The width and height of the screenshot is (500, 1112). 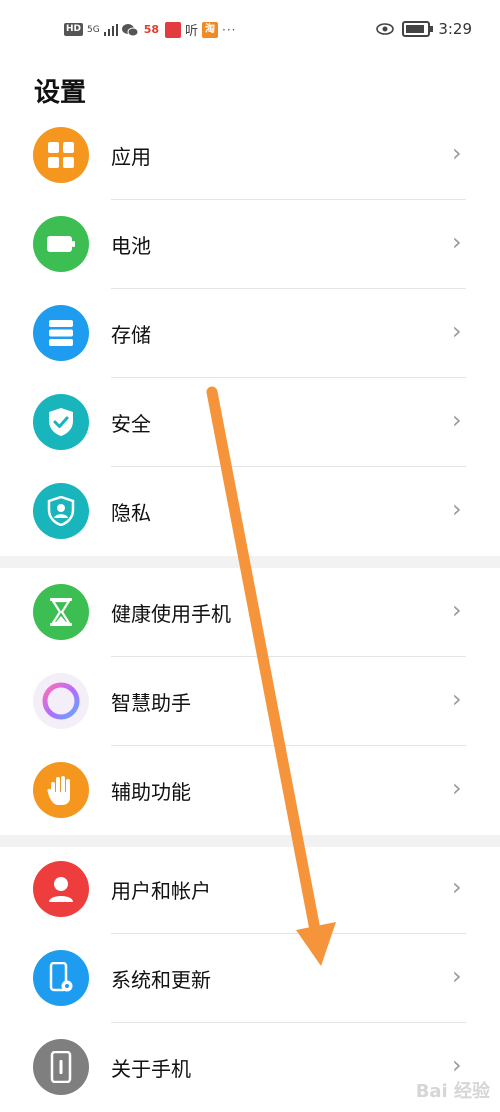 I want to click on settings-item-label: 智慧助手, so click(x=151, y=703).